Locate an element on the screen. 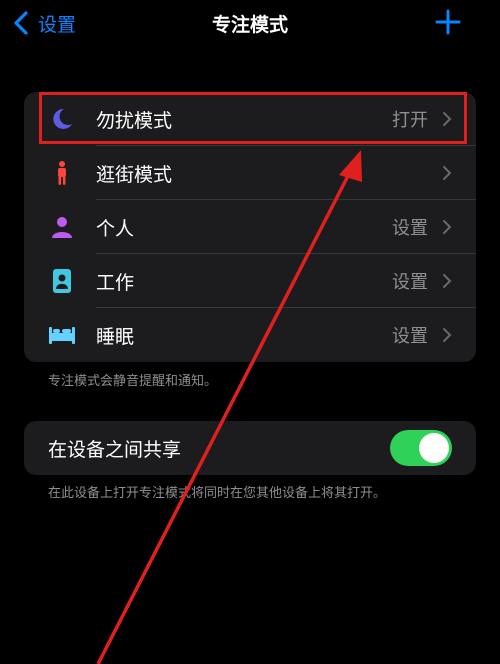 The width and height of the screenshot is (500, 664). page-title: 专注模式 is located at coordinates (249, 25).